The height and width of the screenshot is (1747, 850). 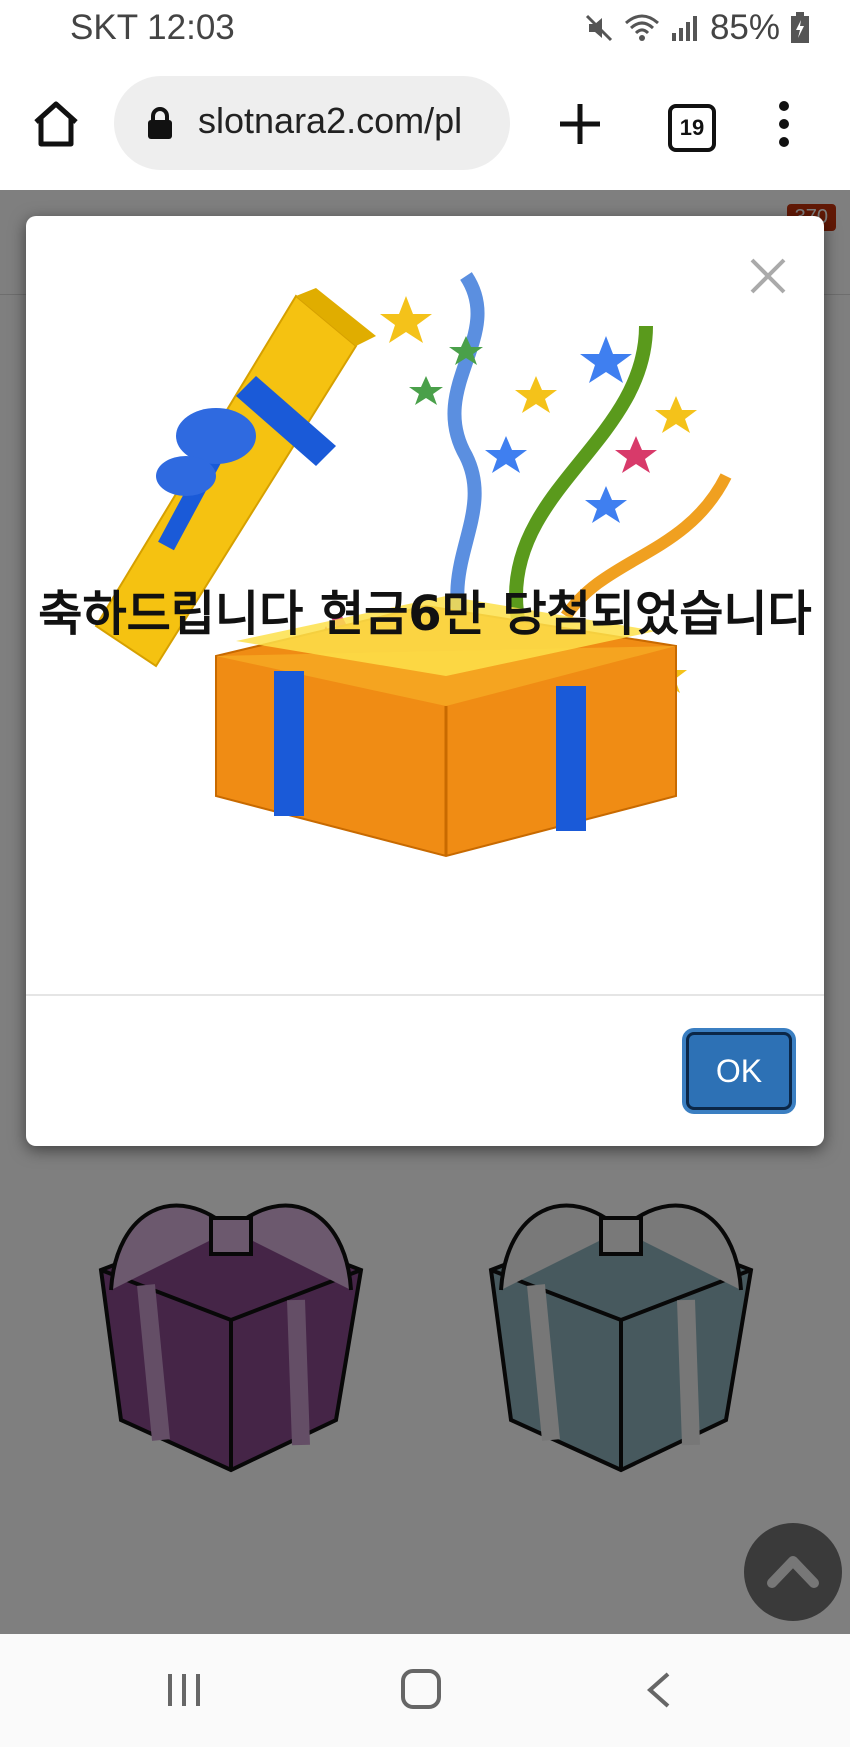 What do you see at coordinates (784, 124) in the screenshot?
I see `more-icon` at bounding box center [784, 124].